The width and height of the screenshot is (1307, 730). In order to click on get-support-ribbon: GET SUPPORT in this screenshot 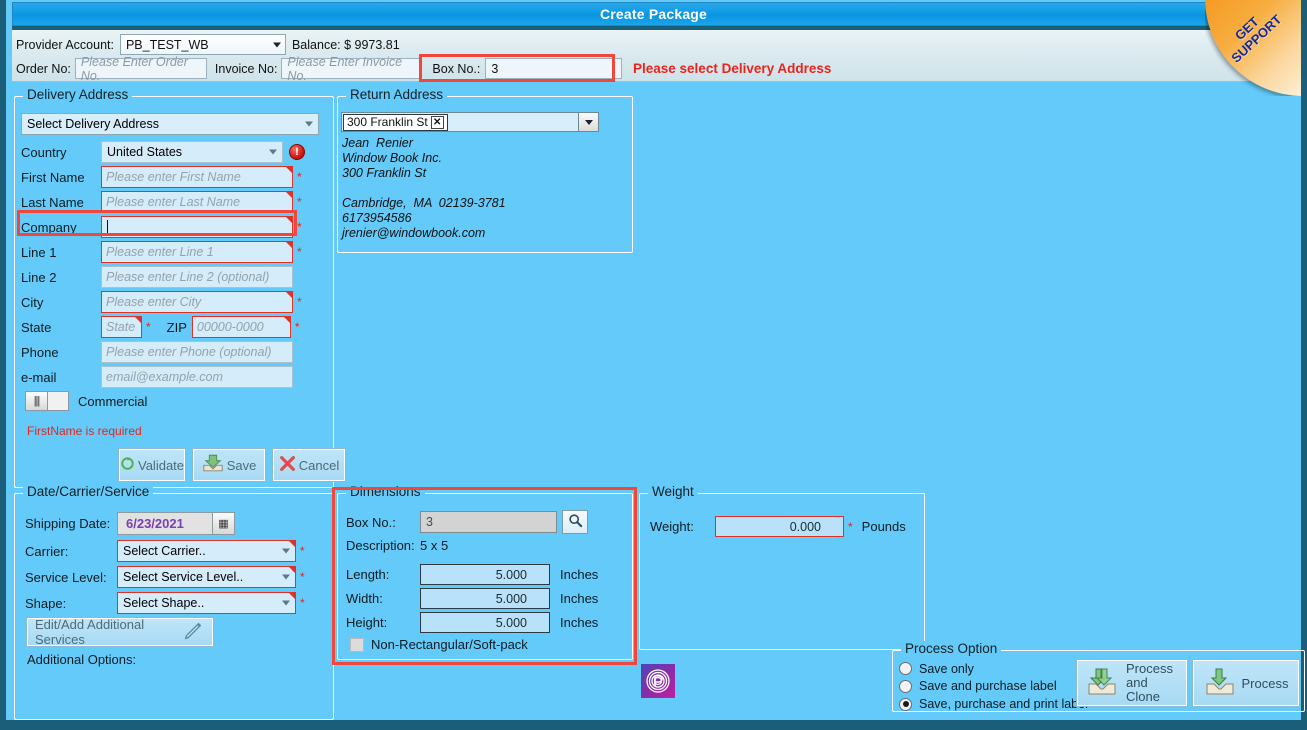, I will do `click(1253, 48)`.